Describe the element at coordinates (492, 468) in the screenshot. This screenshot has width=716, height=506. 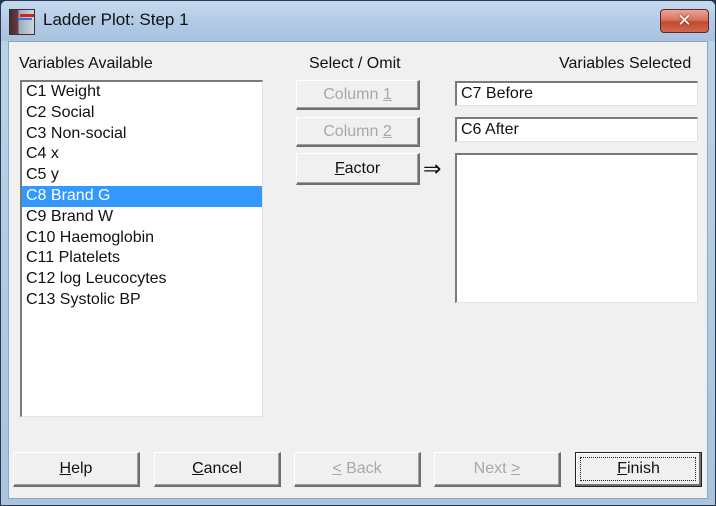
I see `button-label: Next` at that location.